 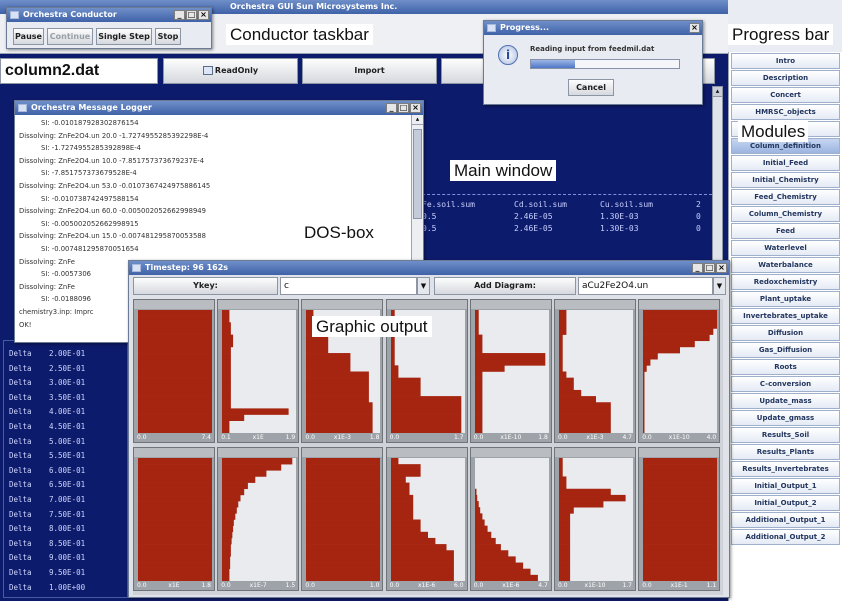 What do you see at coordinates (709, 268) in the screenshot?
I see `graphic-maximize-icon: □` at bounding box center [709, 268].